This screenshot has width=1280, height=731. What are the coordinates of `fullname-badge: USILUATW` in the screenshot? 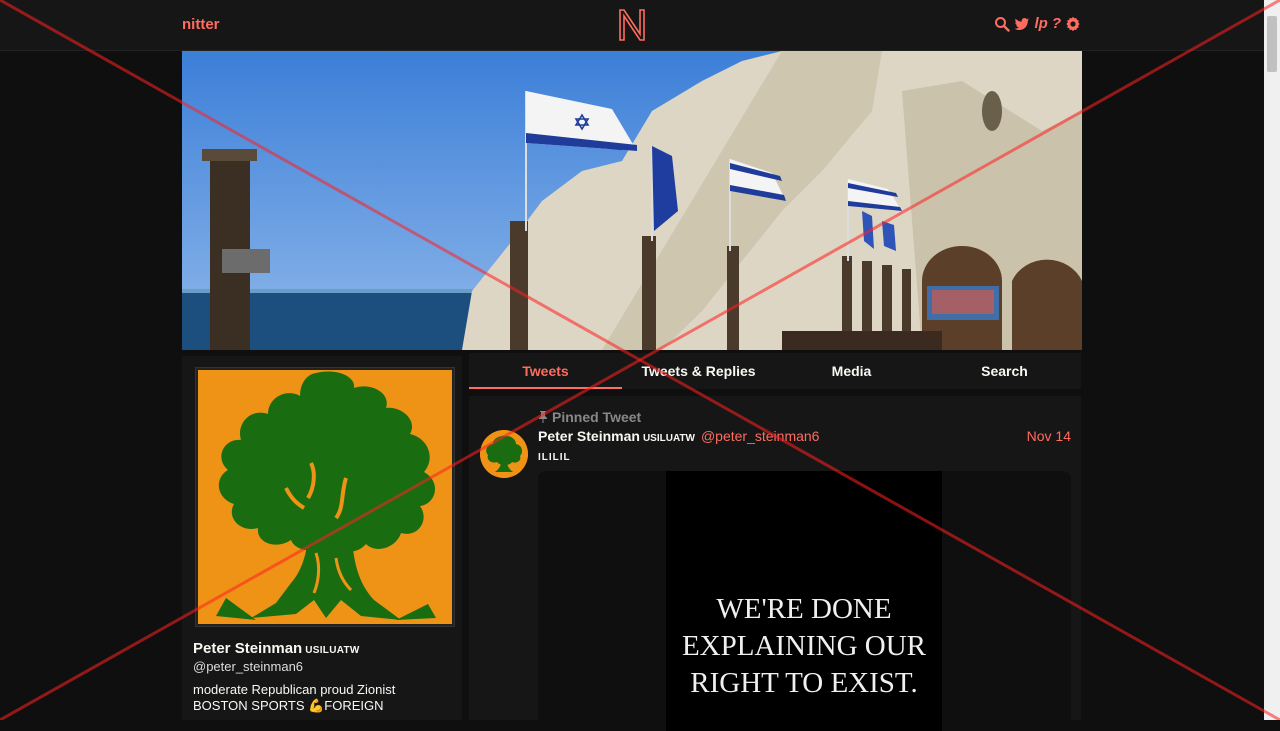 It's located at (332, 650).